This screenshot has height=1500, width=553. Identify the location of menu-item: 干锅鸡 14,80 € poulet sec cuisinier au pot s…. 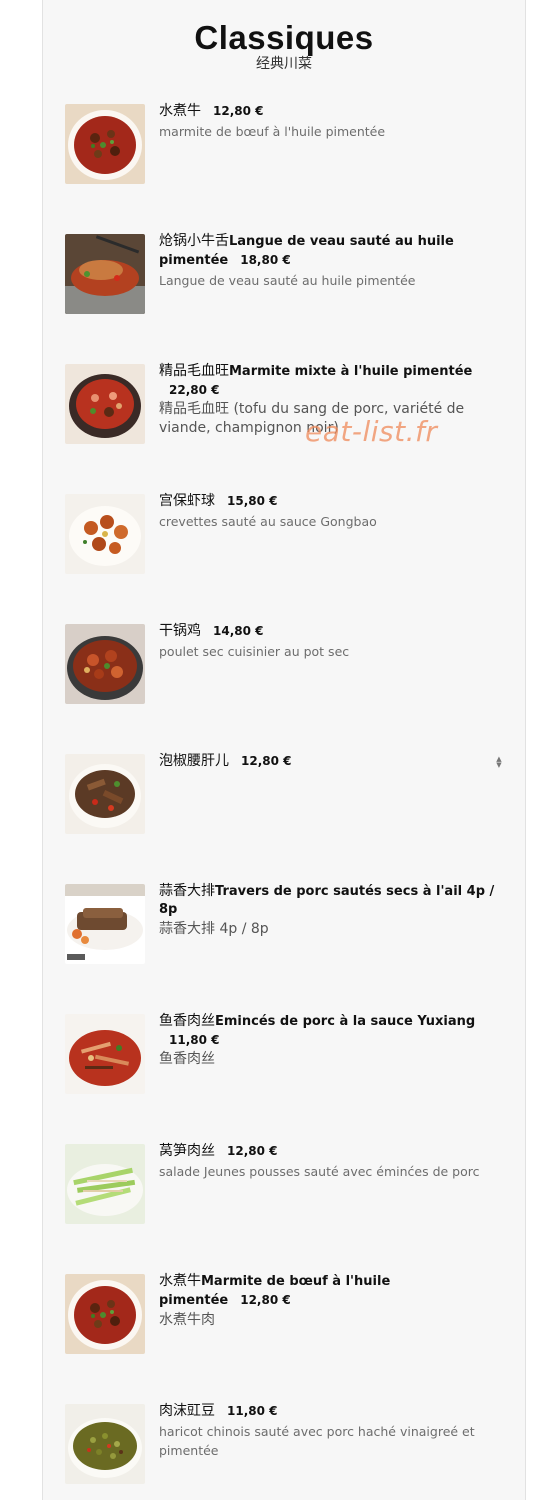
(287, 664).